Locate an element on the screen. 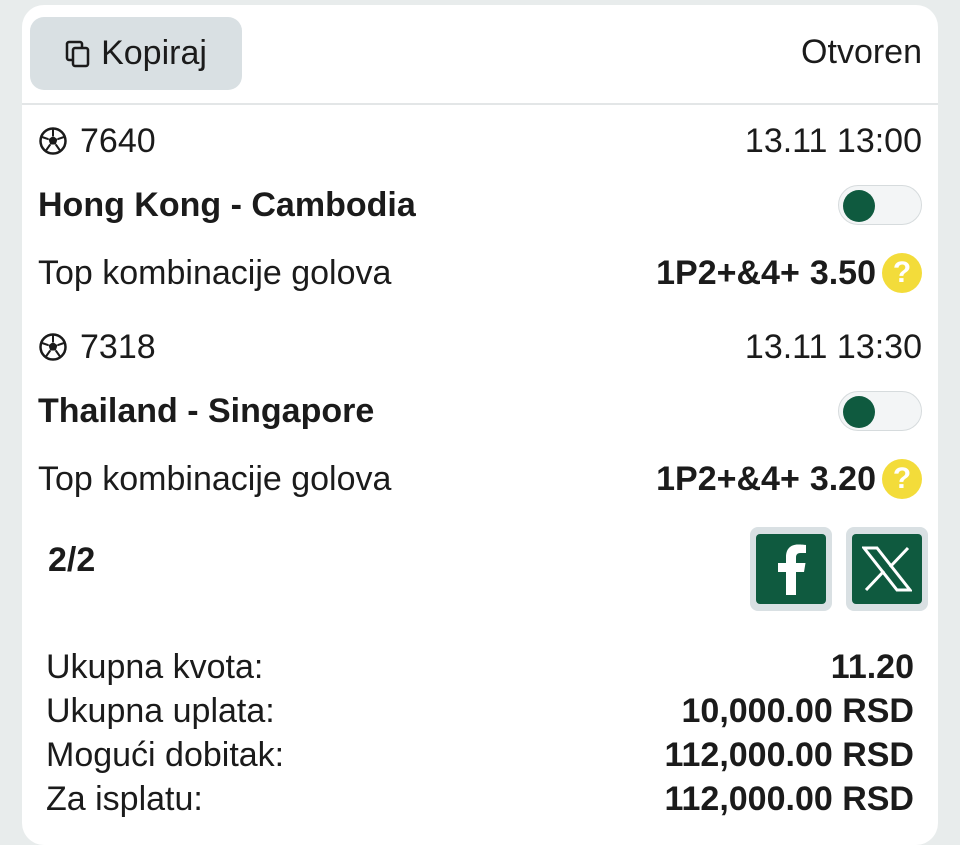 This screenshot has width=960, height=845. match-odds: 3.50 is located at coordinates (842, 272).